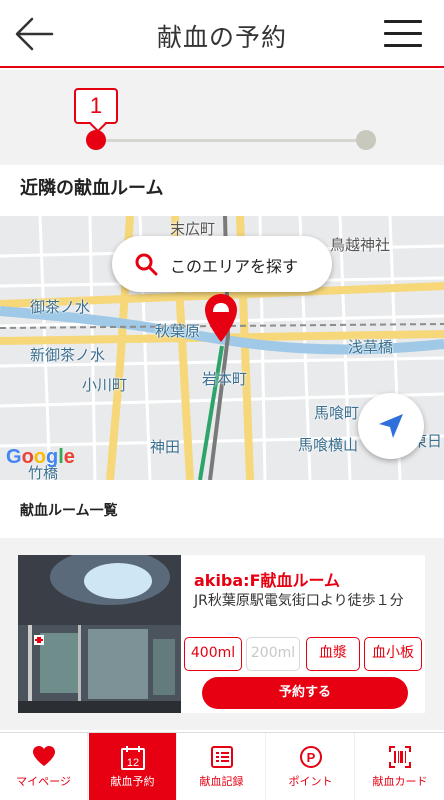  I want to click on current-location-button, so click(391, 426).